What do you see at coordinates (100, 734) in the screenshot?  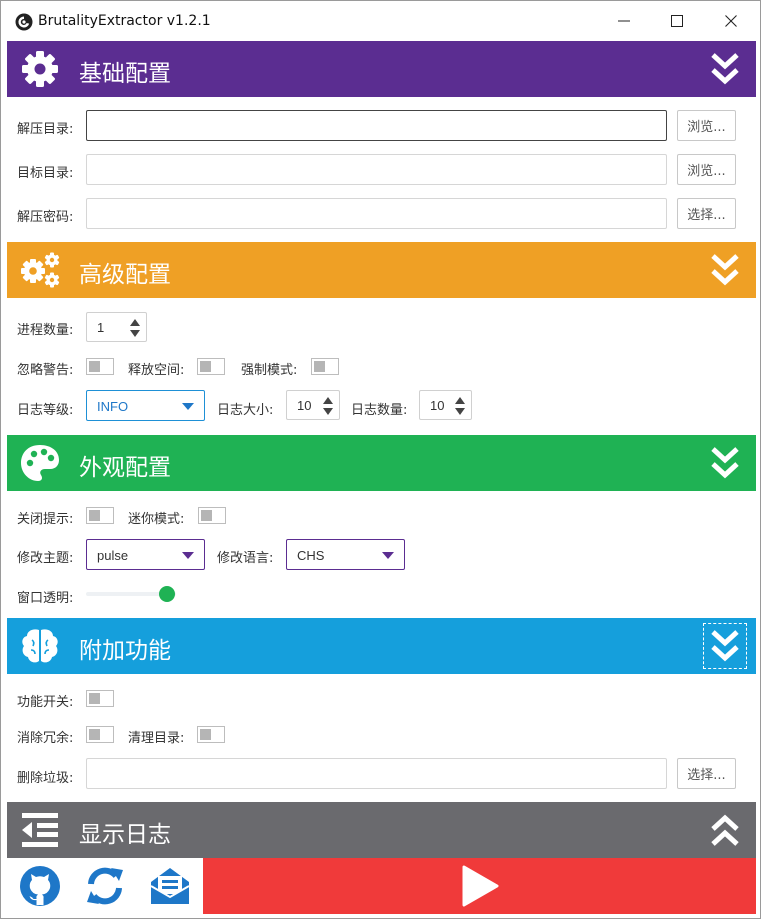 I see `remove-redundant-toggle` at bounding box center [100, 734].